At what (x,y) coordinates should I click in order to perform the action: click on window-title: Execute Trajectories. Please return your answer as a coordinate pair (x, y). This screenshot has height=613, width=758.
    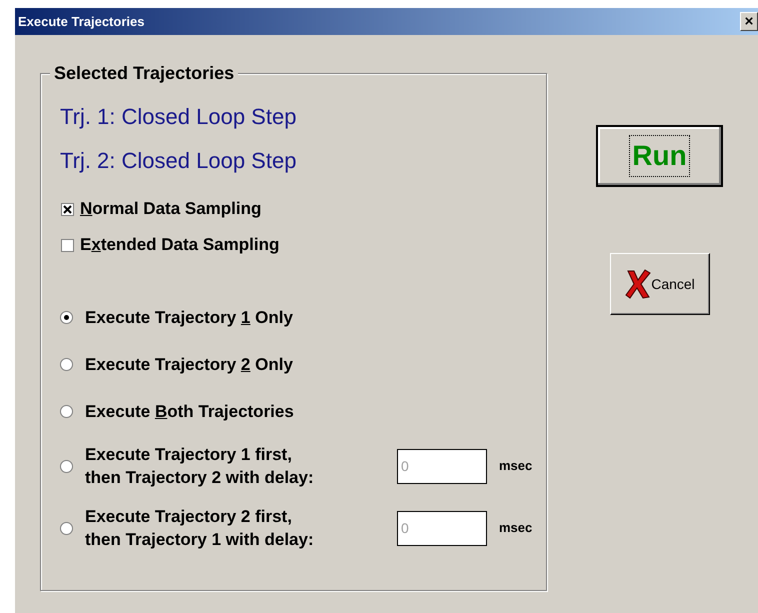
    Looking at the image, I should click on (81, 21).